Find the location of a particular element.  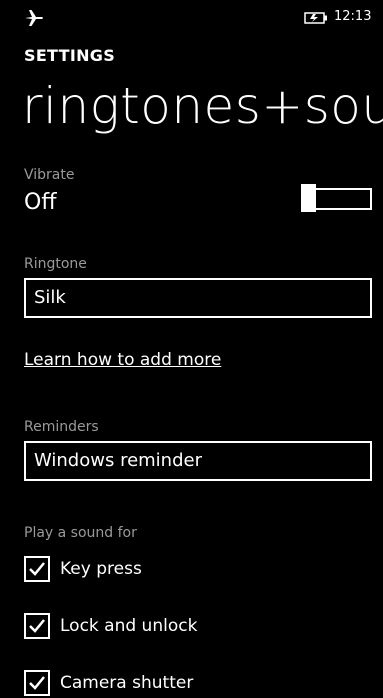

airplane-mode-icon is located at coordinates (34, 18).